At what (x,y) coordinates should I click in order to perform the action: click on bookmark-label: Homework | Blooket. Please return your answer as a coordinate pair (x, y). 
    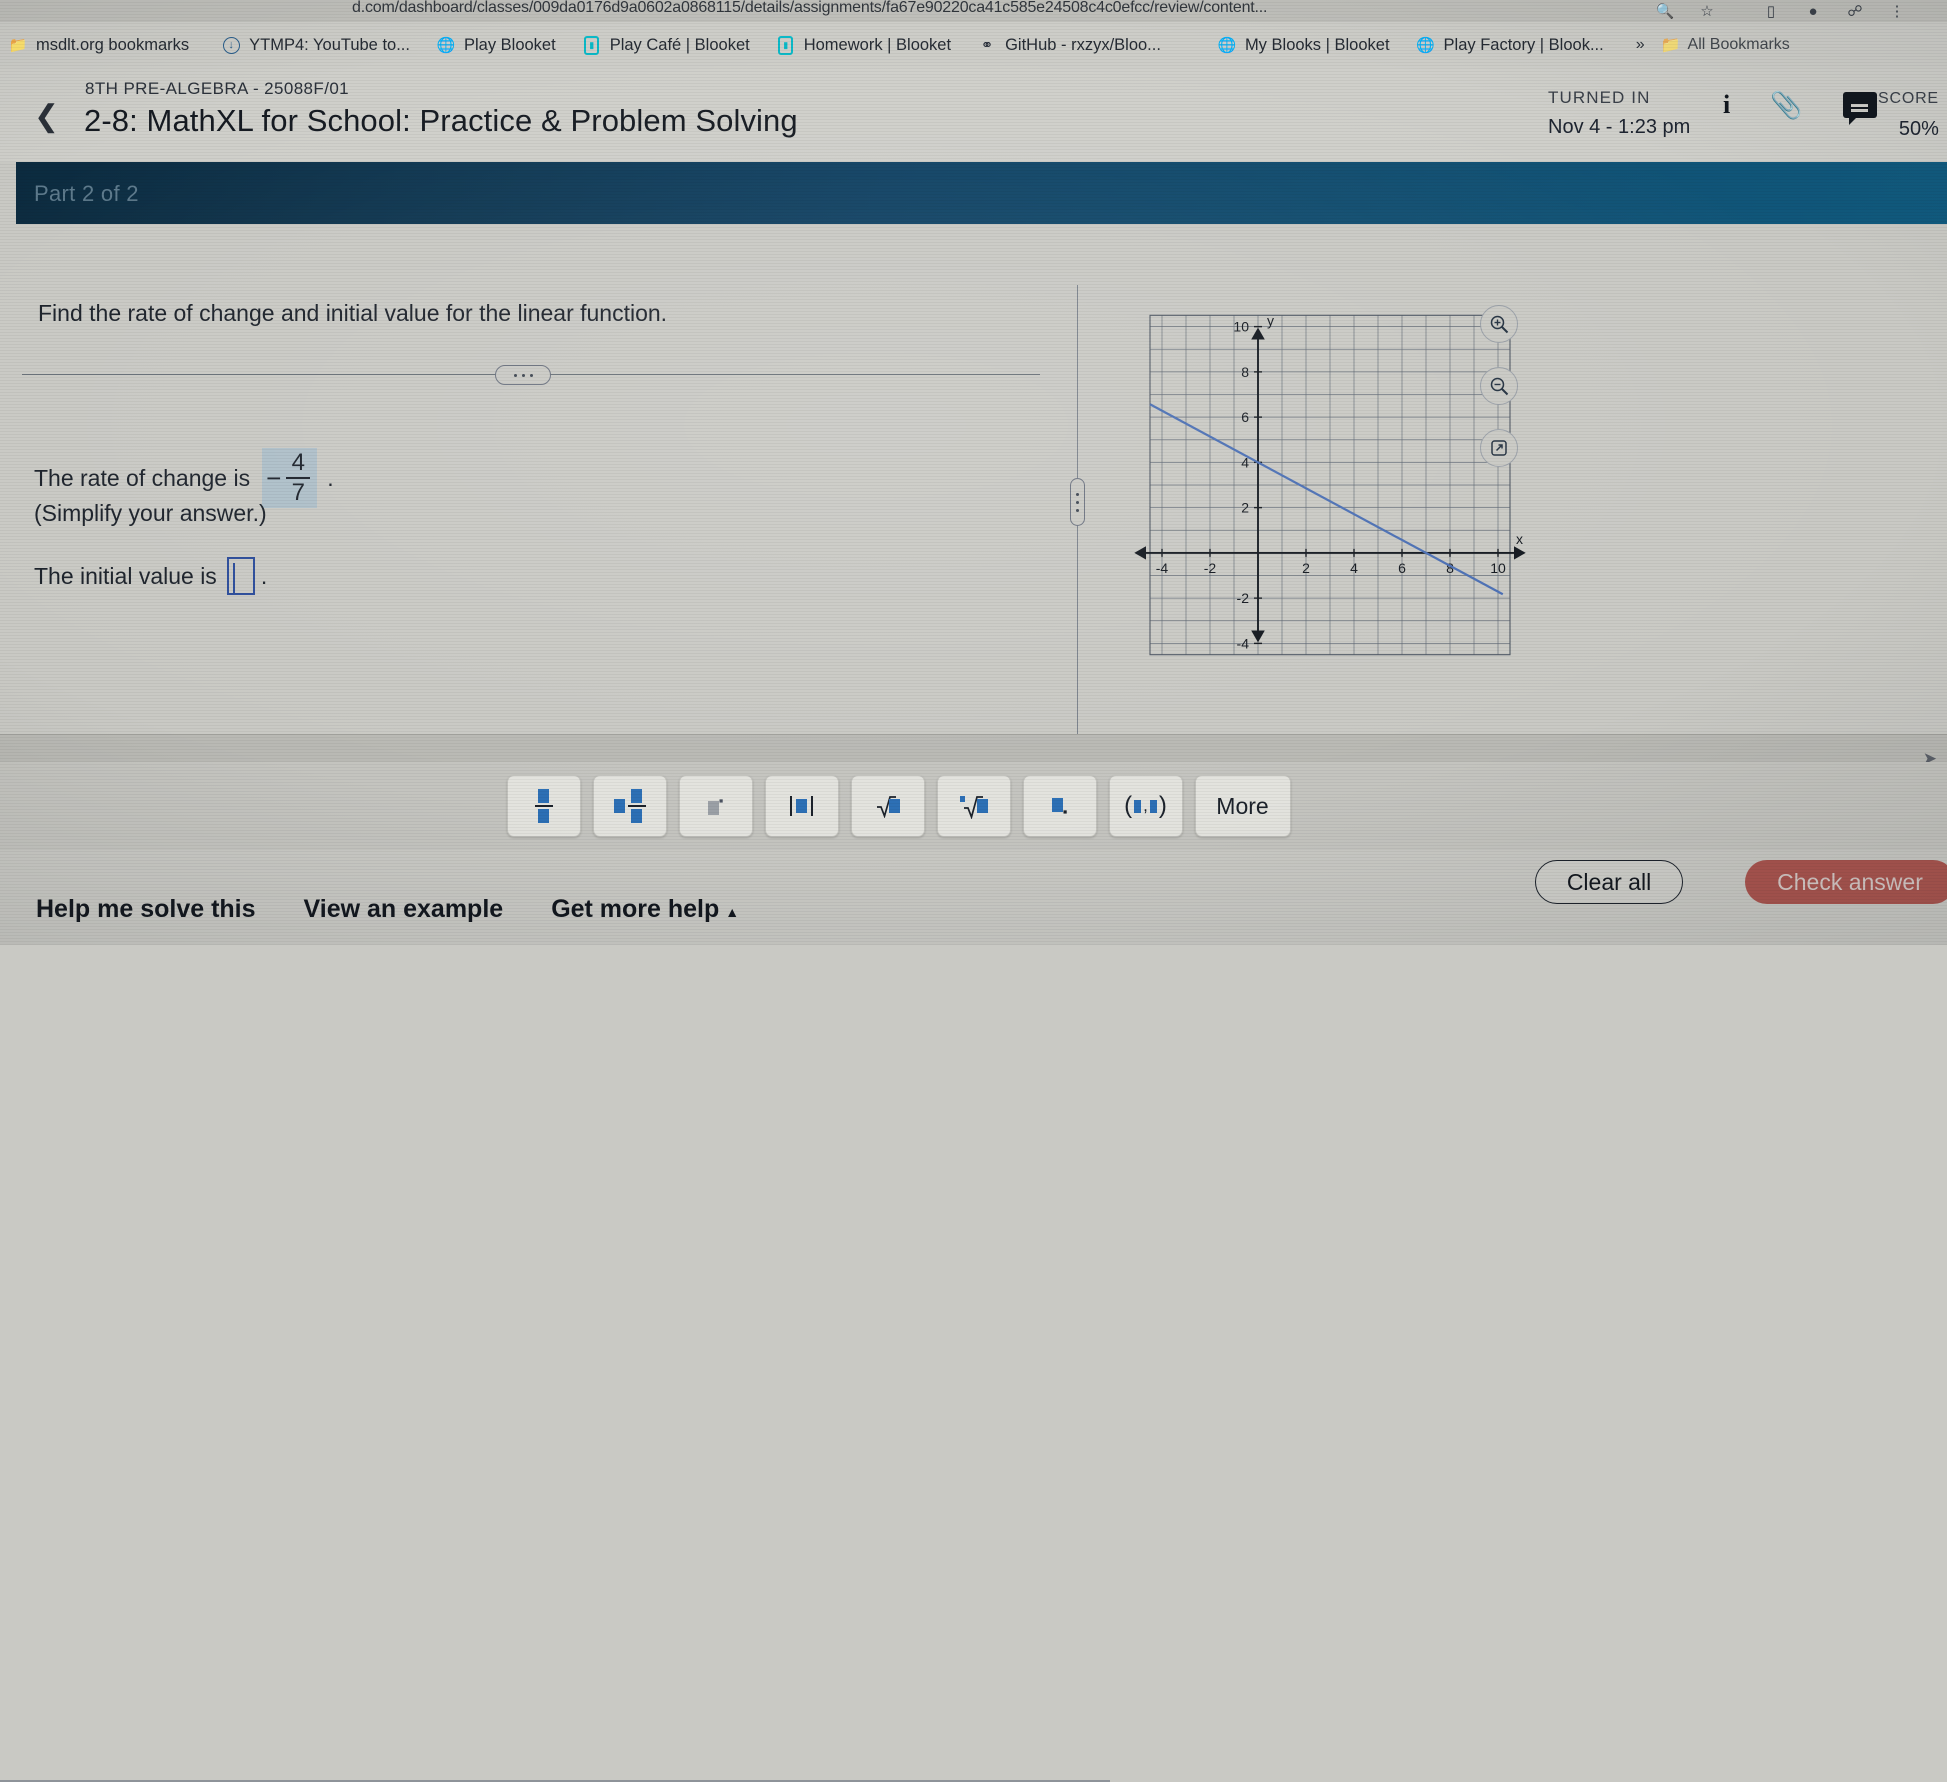
    Looking at the image, I should click on (877, 44).